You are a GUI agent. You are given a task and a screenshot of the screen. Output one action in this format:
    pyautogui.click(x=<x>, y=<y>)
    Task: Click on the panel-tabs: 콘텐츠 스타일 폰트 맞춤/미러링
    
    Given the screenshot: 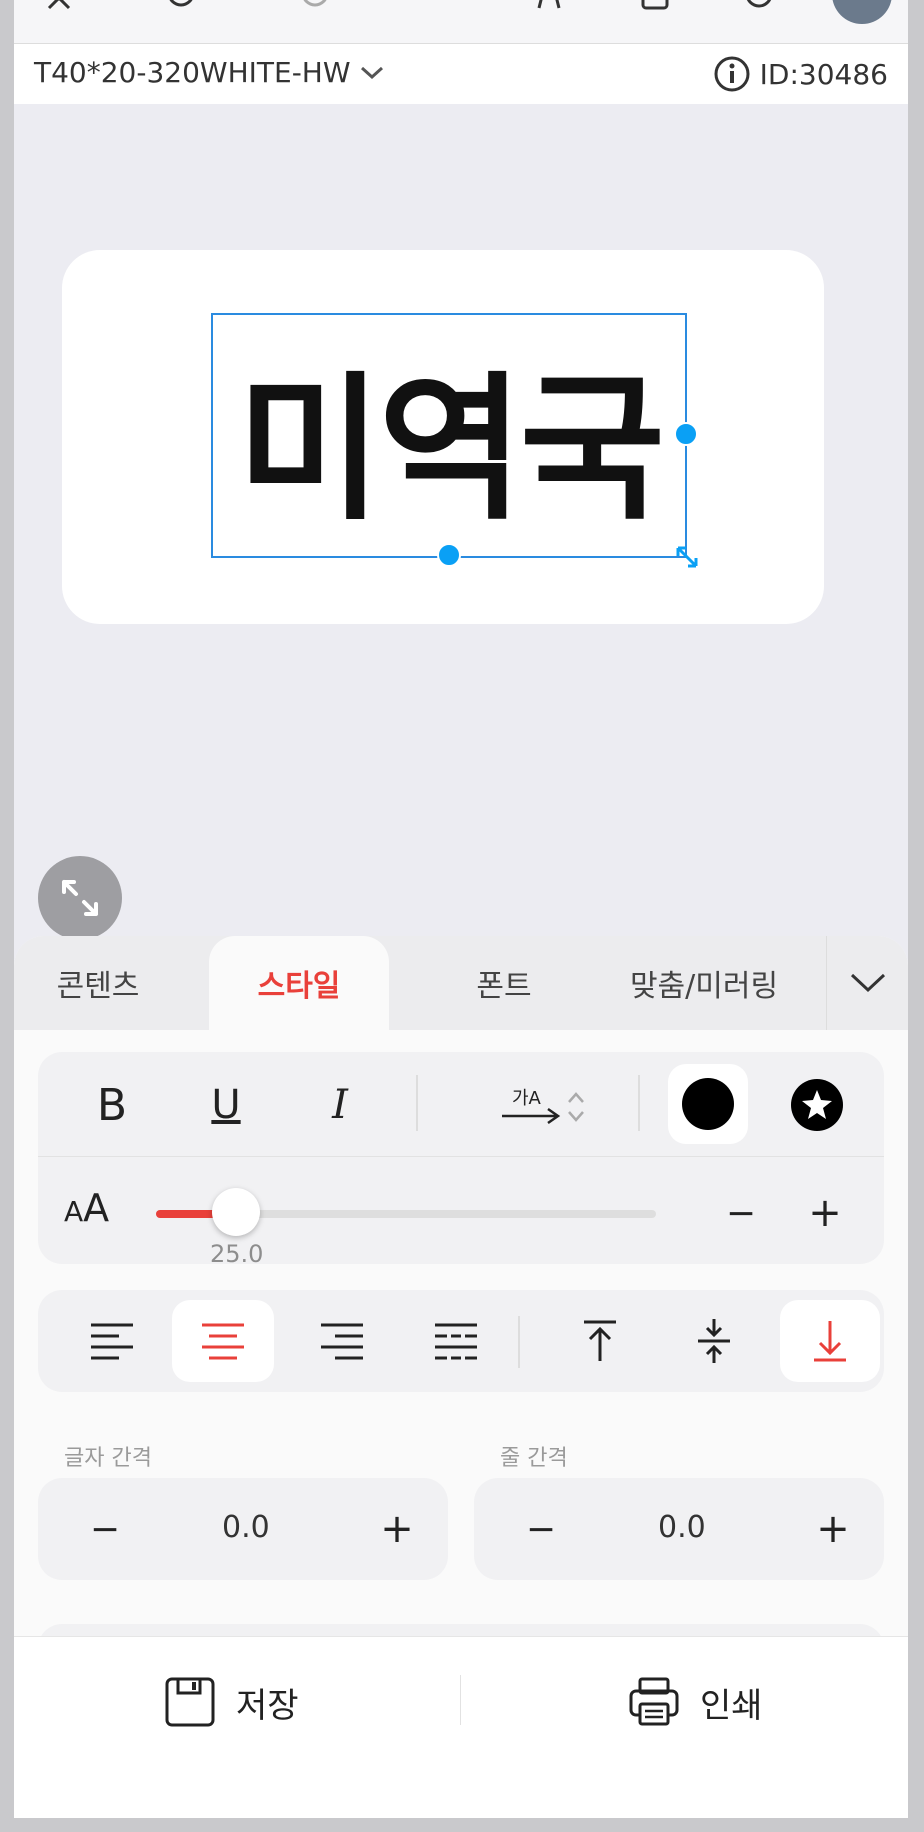 What is the action you would take?
    pyautogui.click(x=461, y=983)
    